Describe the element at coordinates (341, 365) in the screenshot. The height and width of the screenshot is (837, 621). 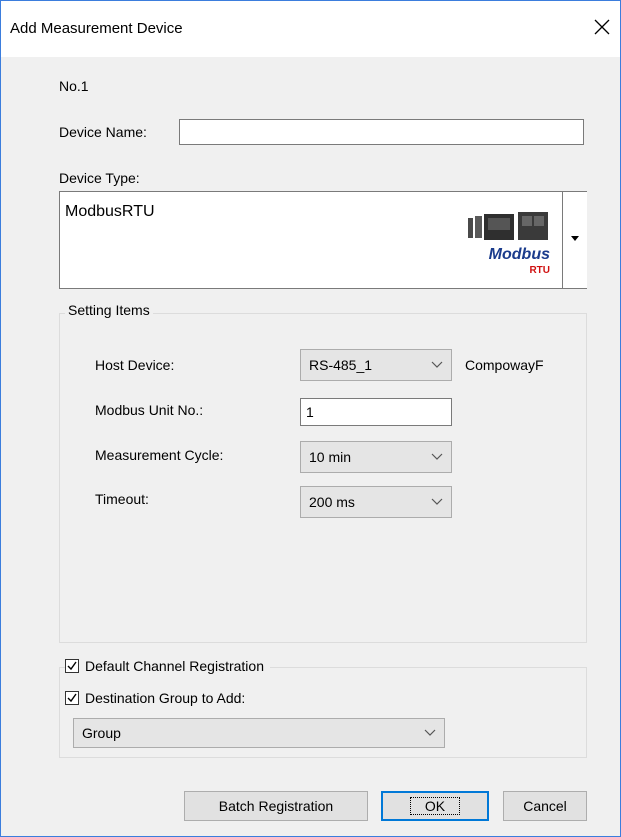
I see `host-device-value: RS-485_1` at that location.